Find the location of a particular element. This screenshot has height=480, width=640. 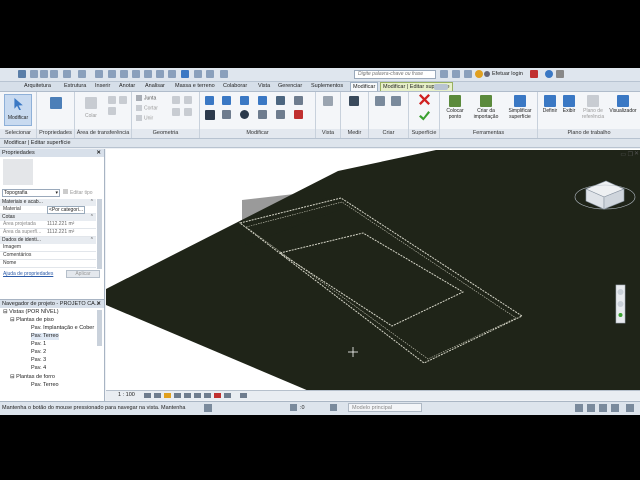

rendering-icon is located at coordinates (187, 395).